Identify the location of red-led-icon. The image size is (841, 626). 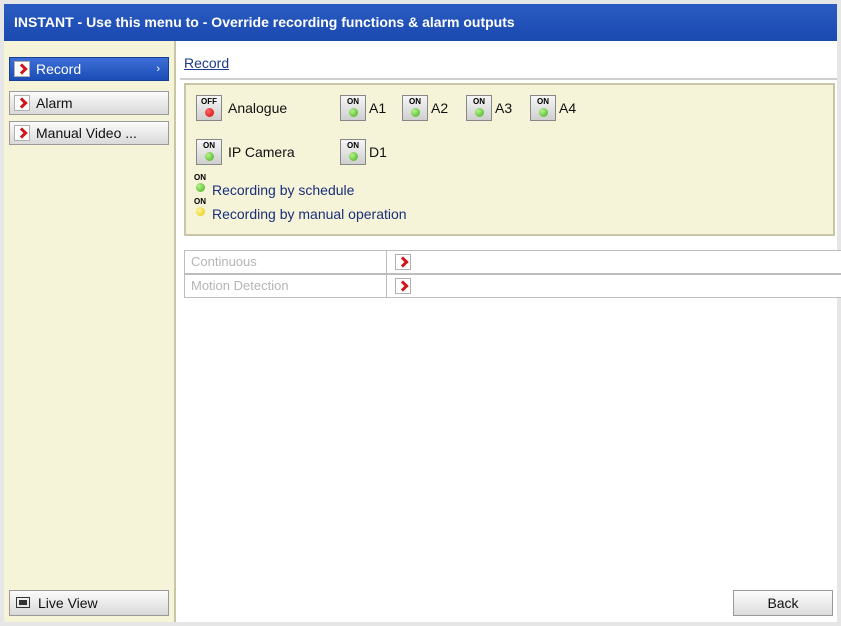
(209, 112).